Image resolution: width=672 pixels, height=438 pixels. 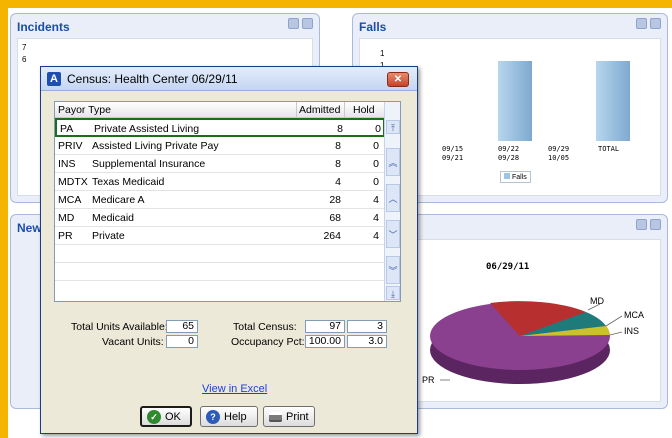 I want to click on header-admitted: Admitted, so click(x=319, y=110).